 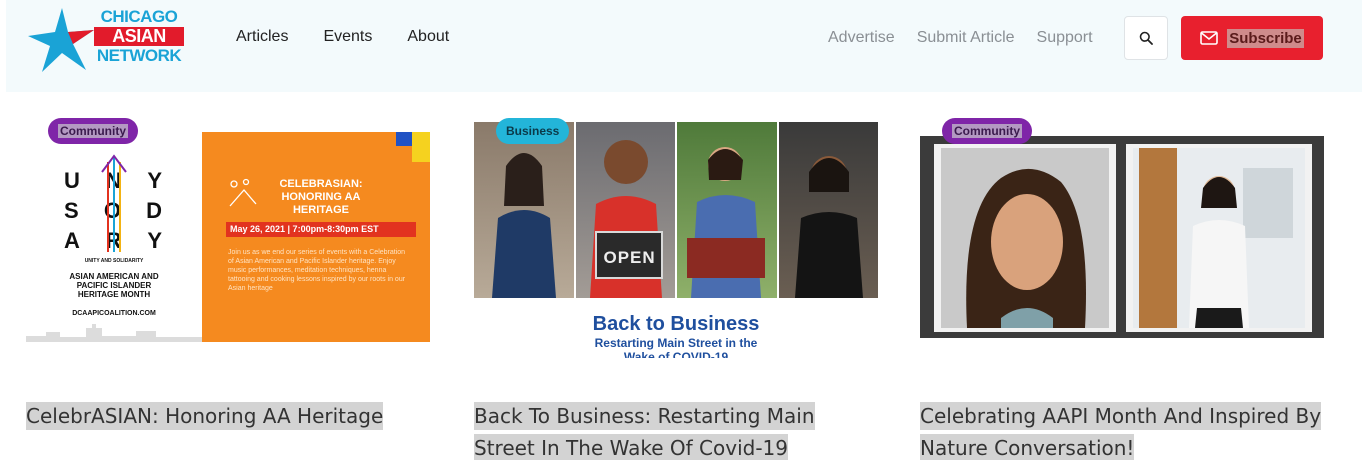 I want to click on portrait-right, so click(x=1219, y=238).